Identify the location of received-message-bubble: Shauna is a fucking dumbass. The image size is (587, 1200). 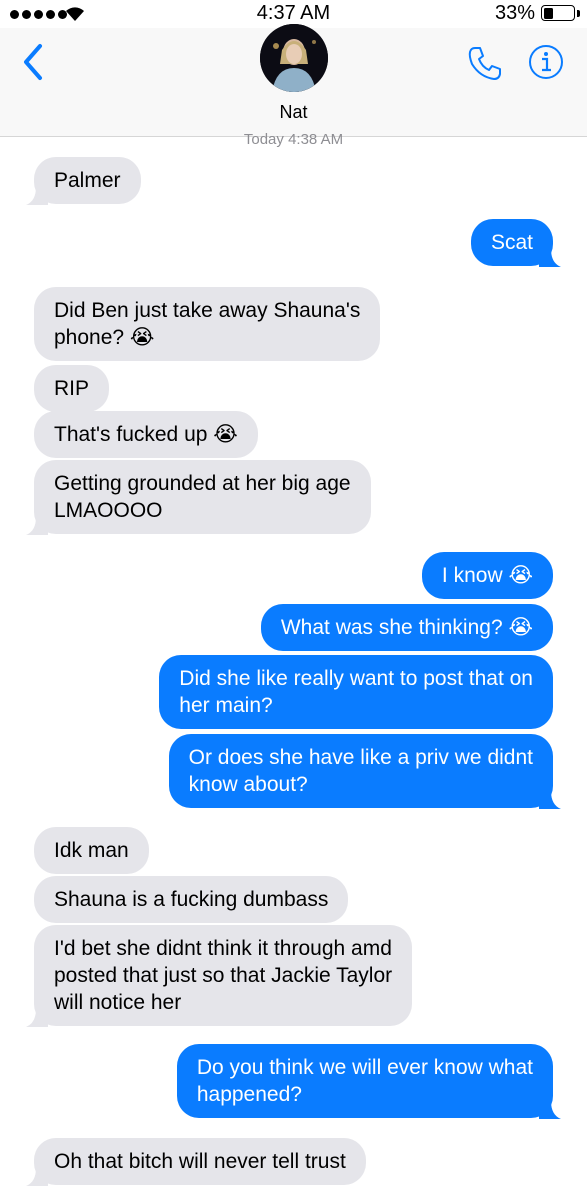
(191, 899).